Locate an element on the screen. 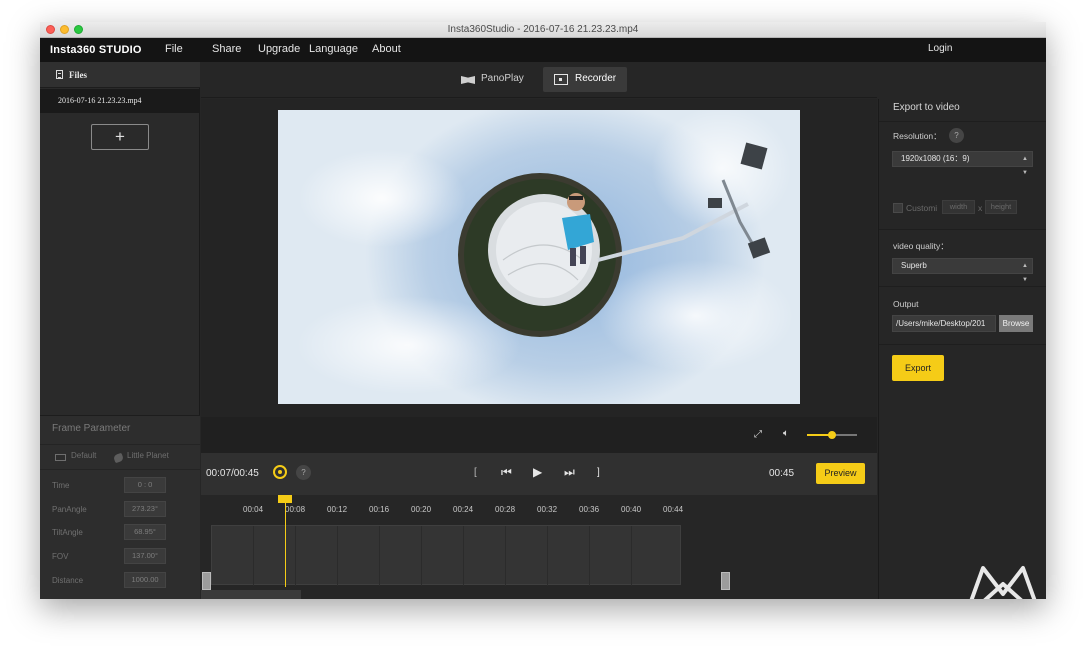  frame-parameter-title: Frame Parameter is located at coordinates (91, 428).